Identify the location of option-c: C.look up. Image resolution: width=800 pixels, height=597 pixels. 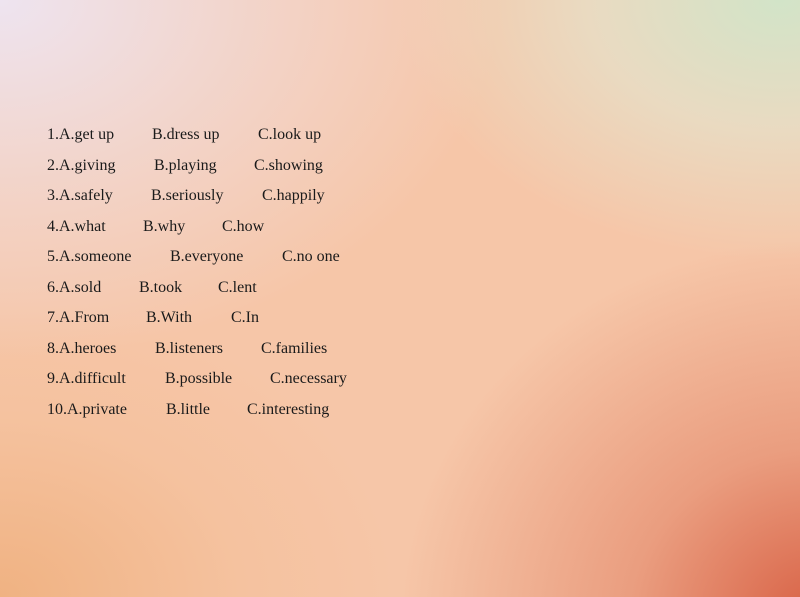
(290, 134).